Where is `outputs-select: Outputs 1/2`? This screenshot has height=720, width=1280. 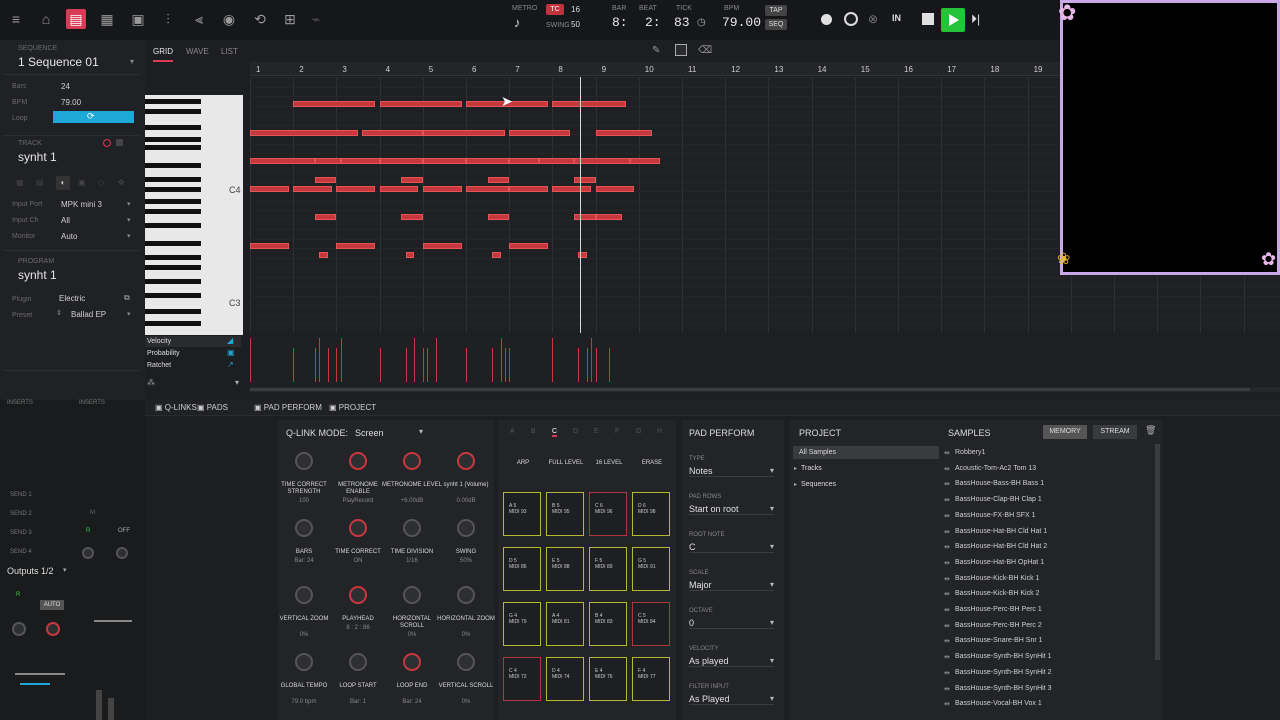 outputs-select: Outputs 1/2 is located at coordinates (30, 571).